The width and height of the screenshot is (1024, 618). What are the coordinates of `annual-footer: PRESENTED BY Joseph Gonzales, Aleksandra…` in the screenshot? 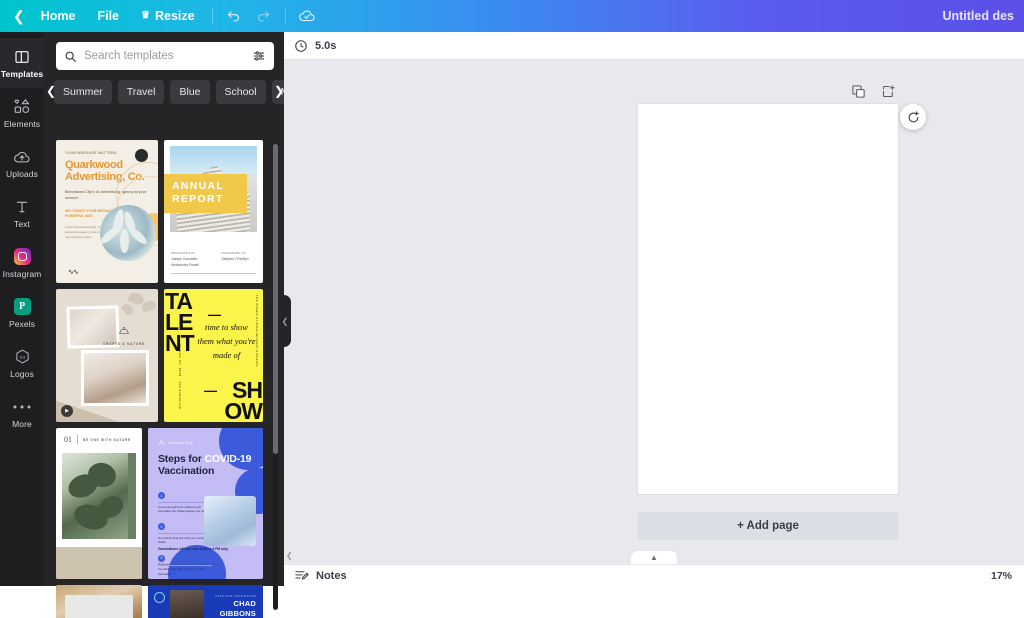 It's located at (213, 263).